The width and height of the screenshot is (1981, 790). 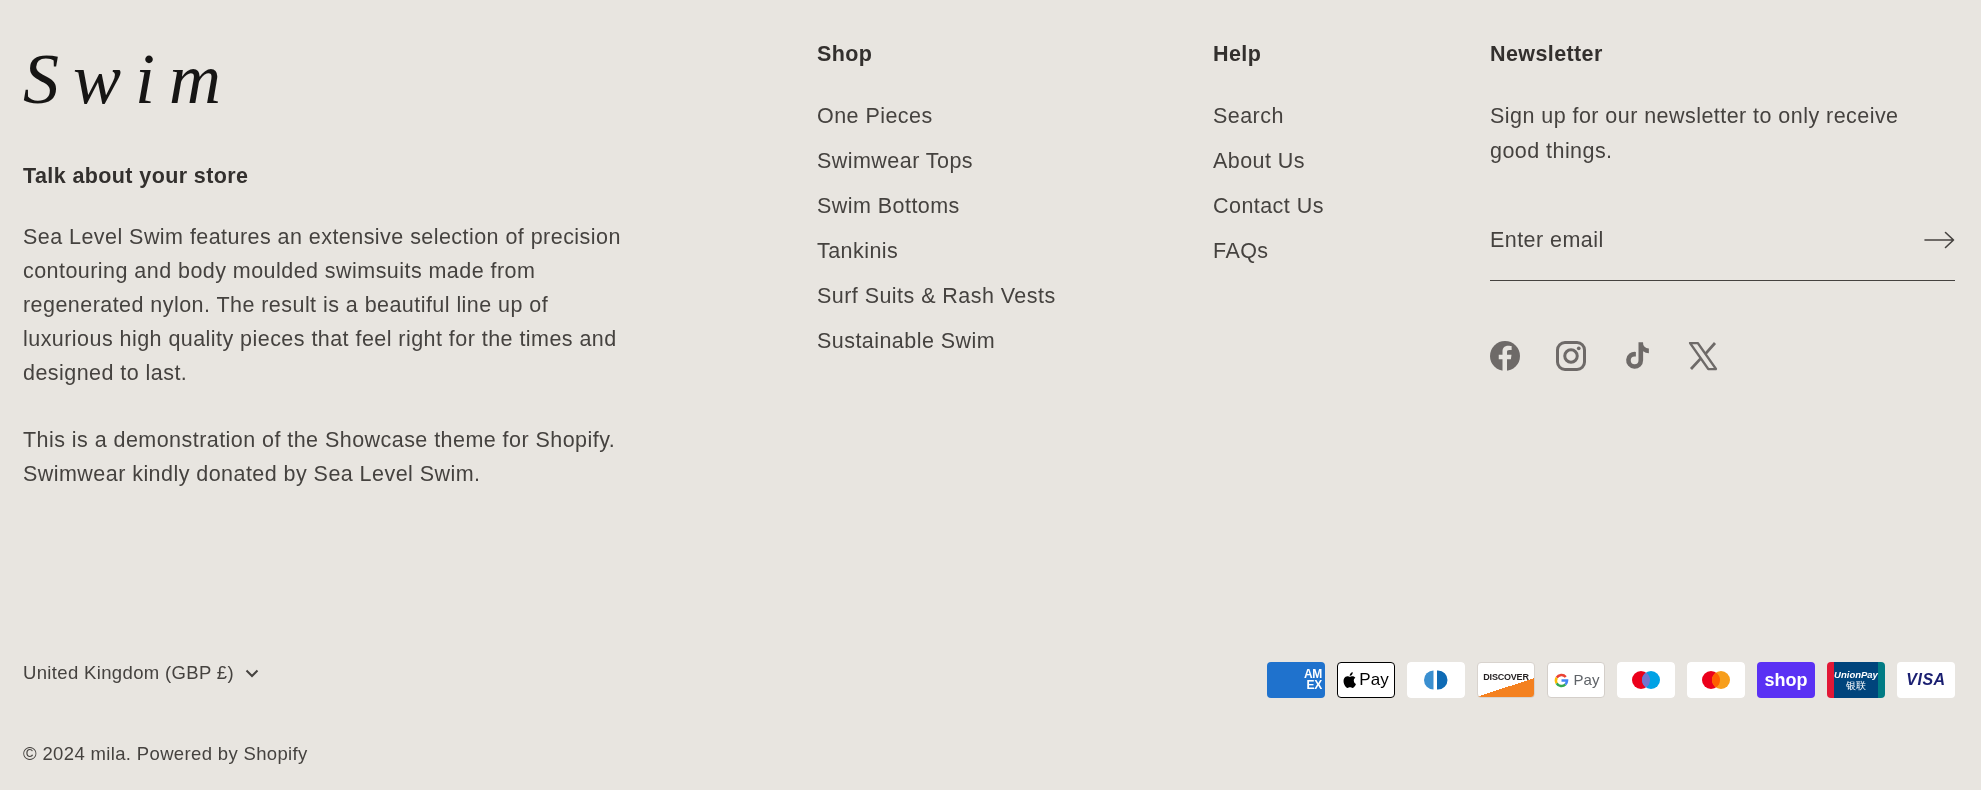 What do you see at coordinates (1571, 355) in the screenshot?
I see `instagram-icon` at bounding box center [1571, 355].